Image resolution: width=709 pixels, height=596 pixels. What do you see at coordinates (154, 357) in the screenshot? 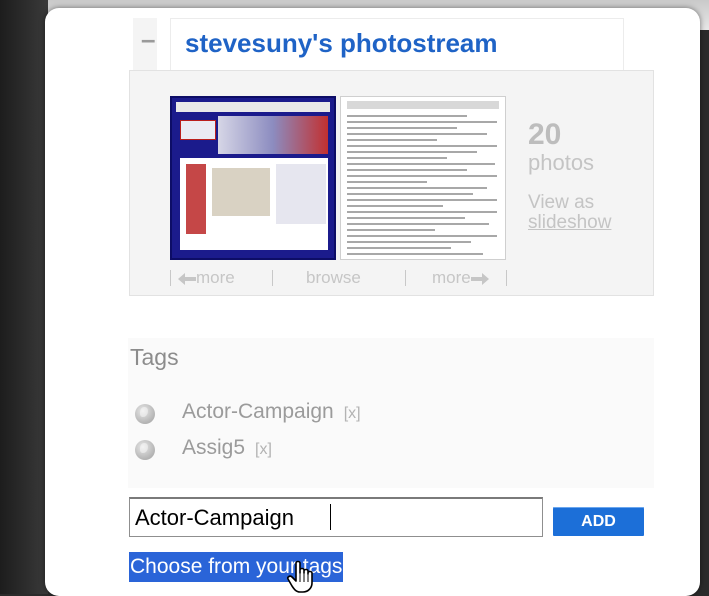
I see `tags-heading: Tags` at bounding box center [154, 357].